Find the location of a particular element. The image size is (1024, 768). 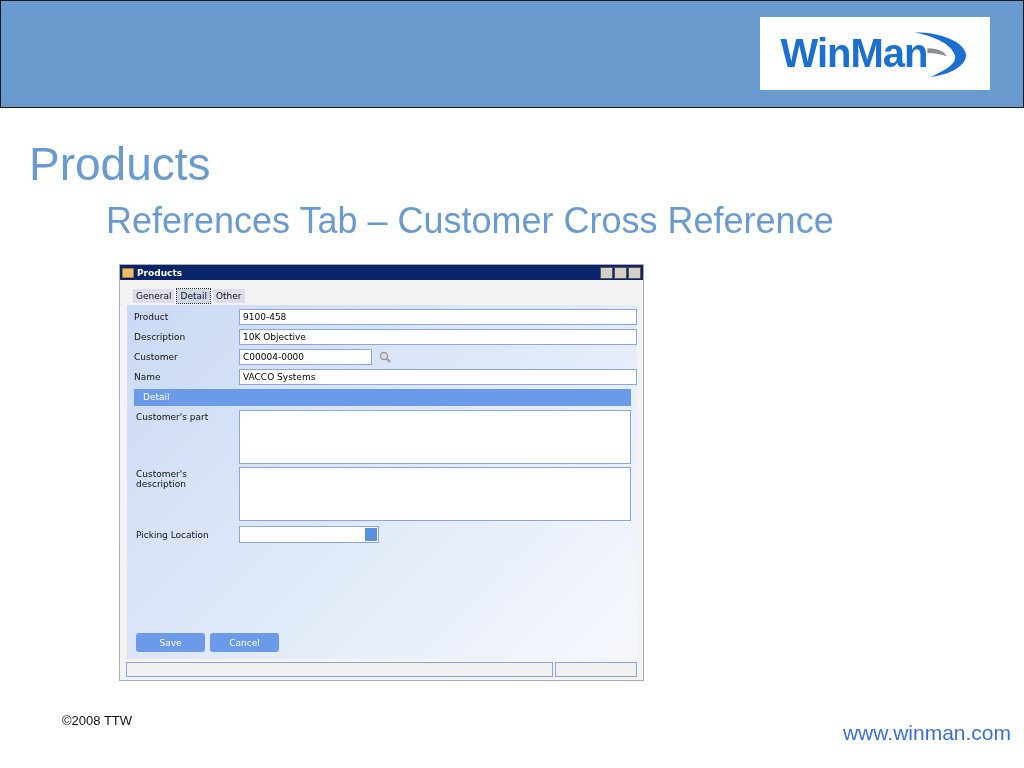

logo-text: WinMan is located at coordinates (854, 53).